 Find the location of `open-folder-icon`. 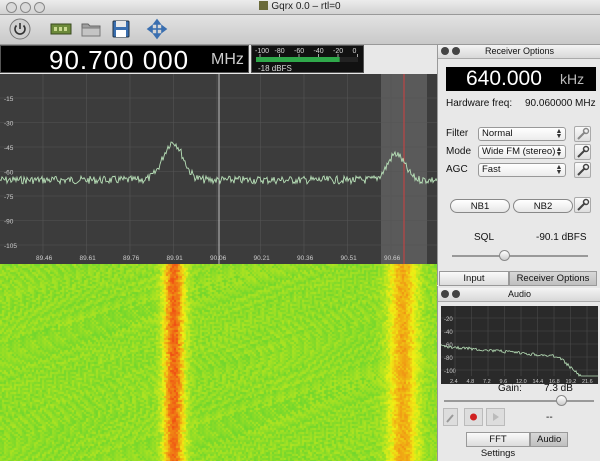

open-folder-icon is located at coordinates (91, 30).